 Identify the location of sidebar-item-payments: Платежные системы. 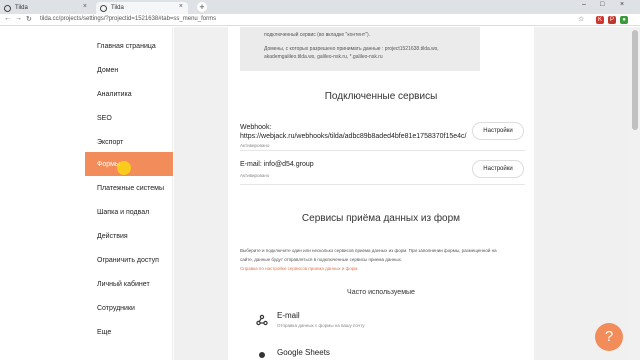
(129, 188).